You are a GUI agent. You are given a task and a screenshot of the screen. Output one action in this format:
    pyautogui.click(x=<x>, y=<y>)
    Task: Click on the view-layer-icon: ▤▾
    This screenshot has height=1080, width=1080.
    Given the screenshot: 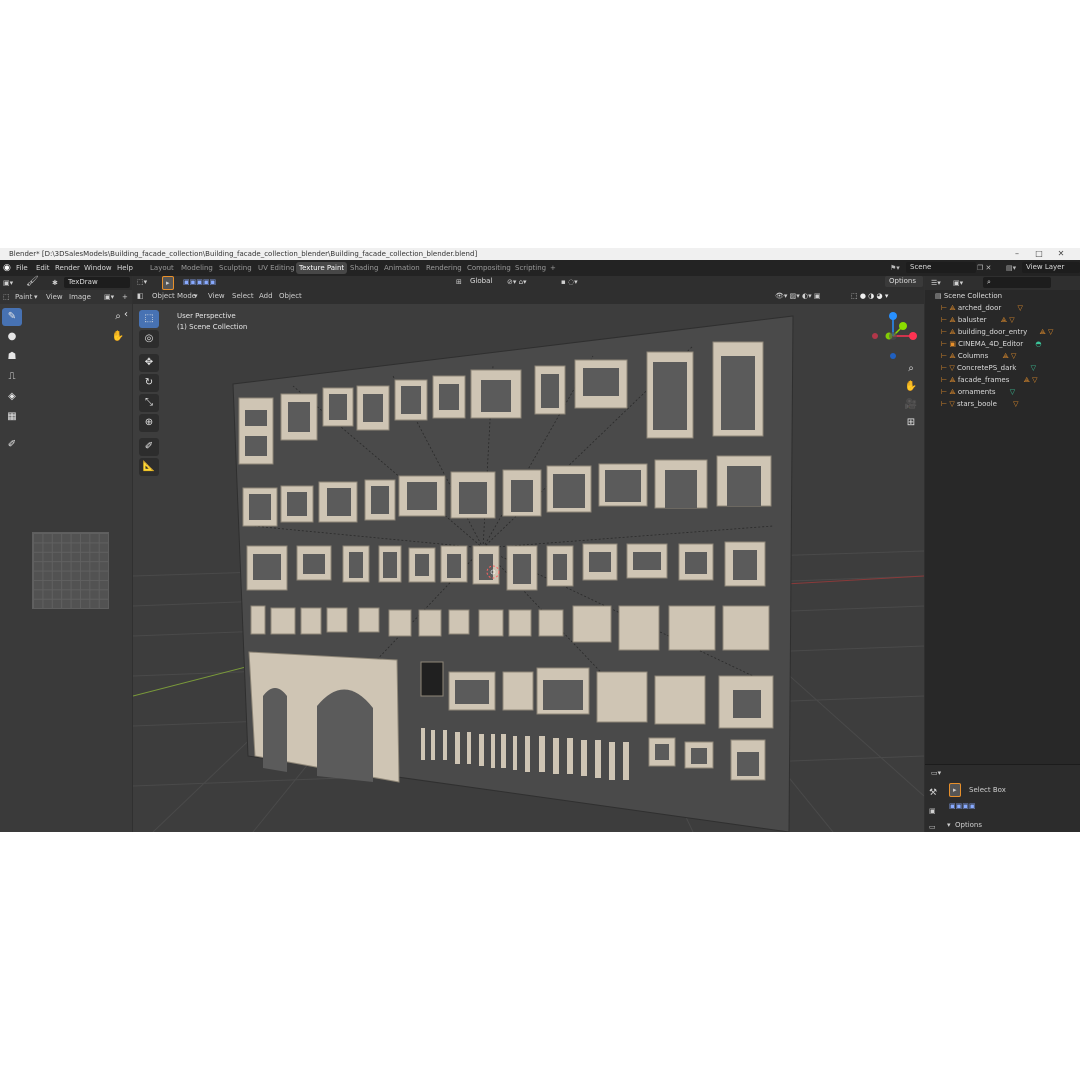 What is the action you would take?
    pyautogui.click(x=1011, y=268)
    